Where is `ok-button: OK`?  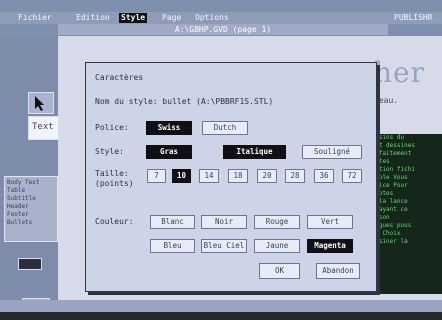 ok-button: OK is located at coordinates (279, 271).